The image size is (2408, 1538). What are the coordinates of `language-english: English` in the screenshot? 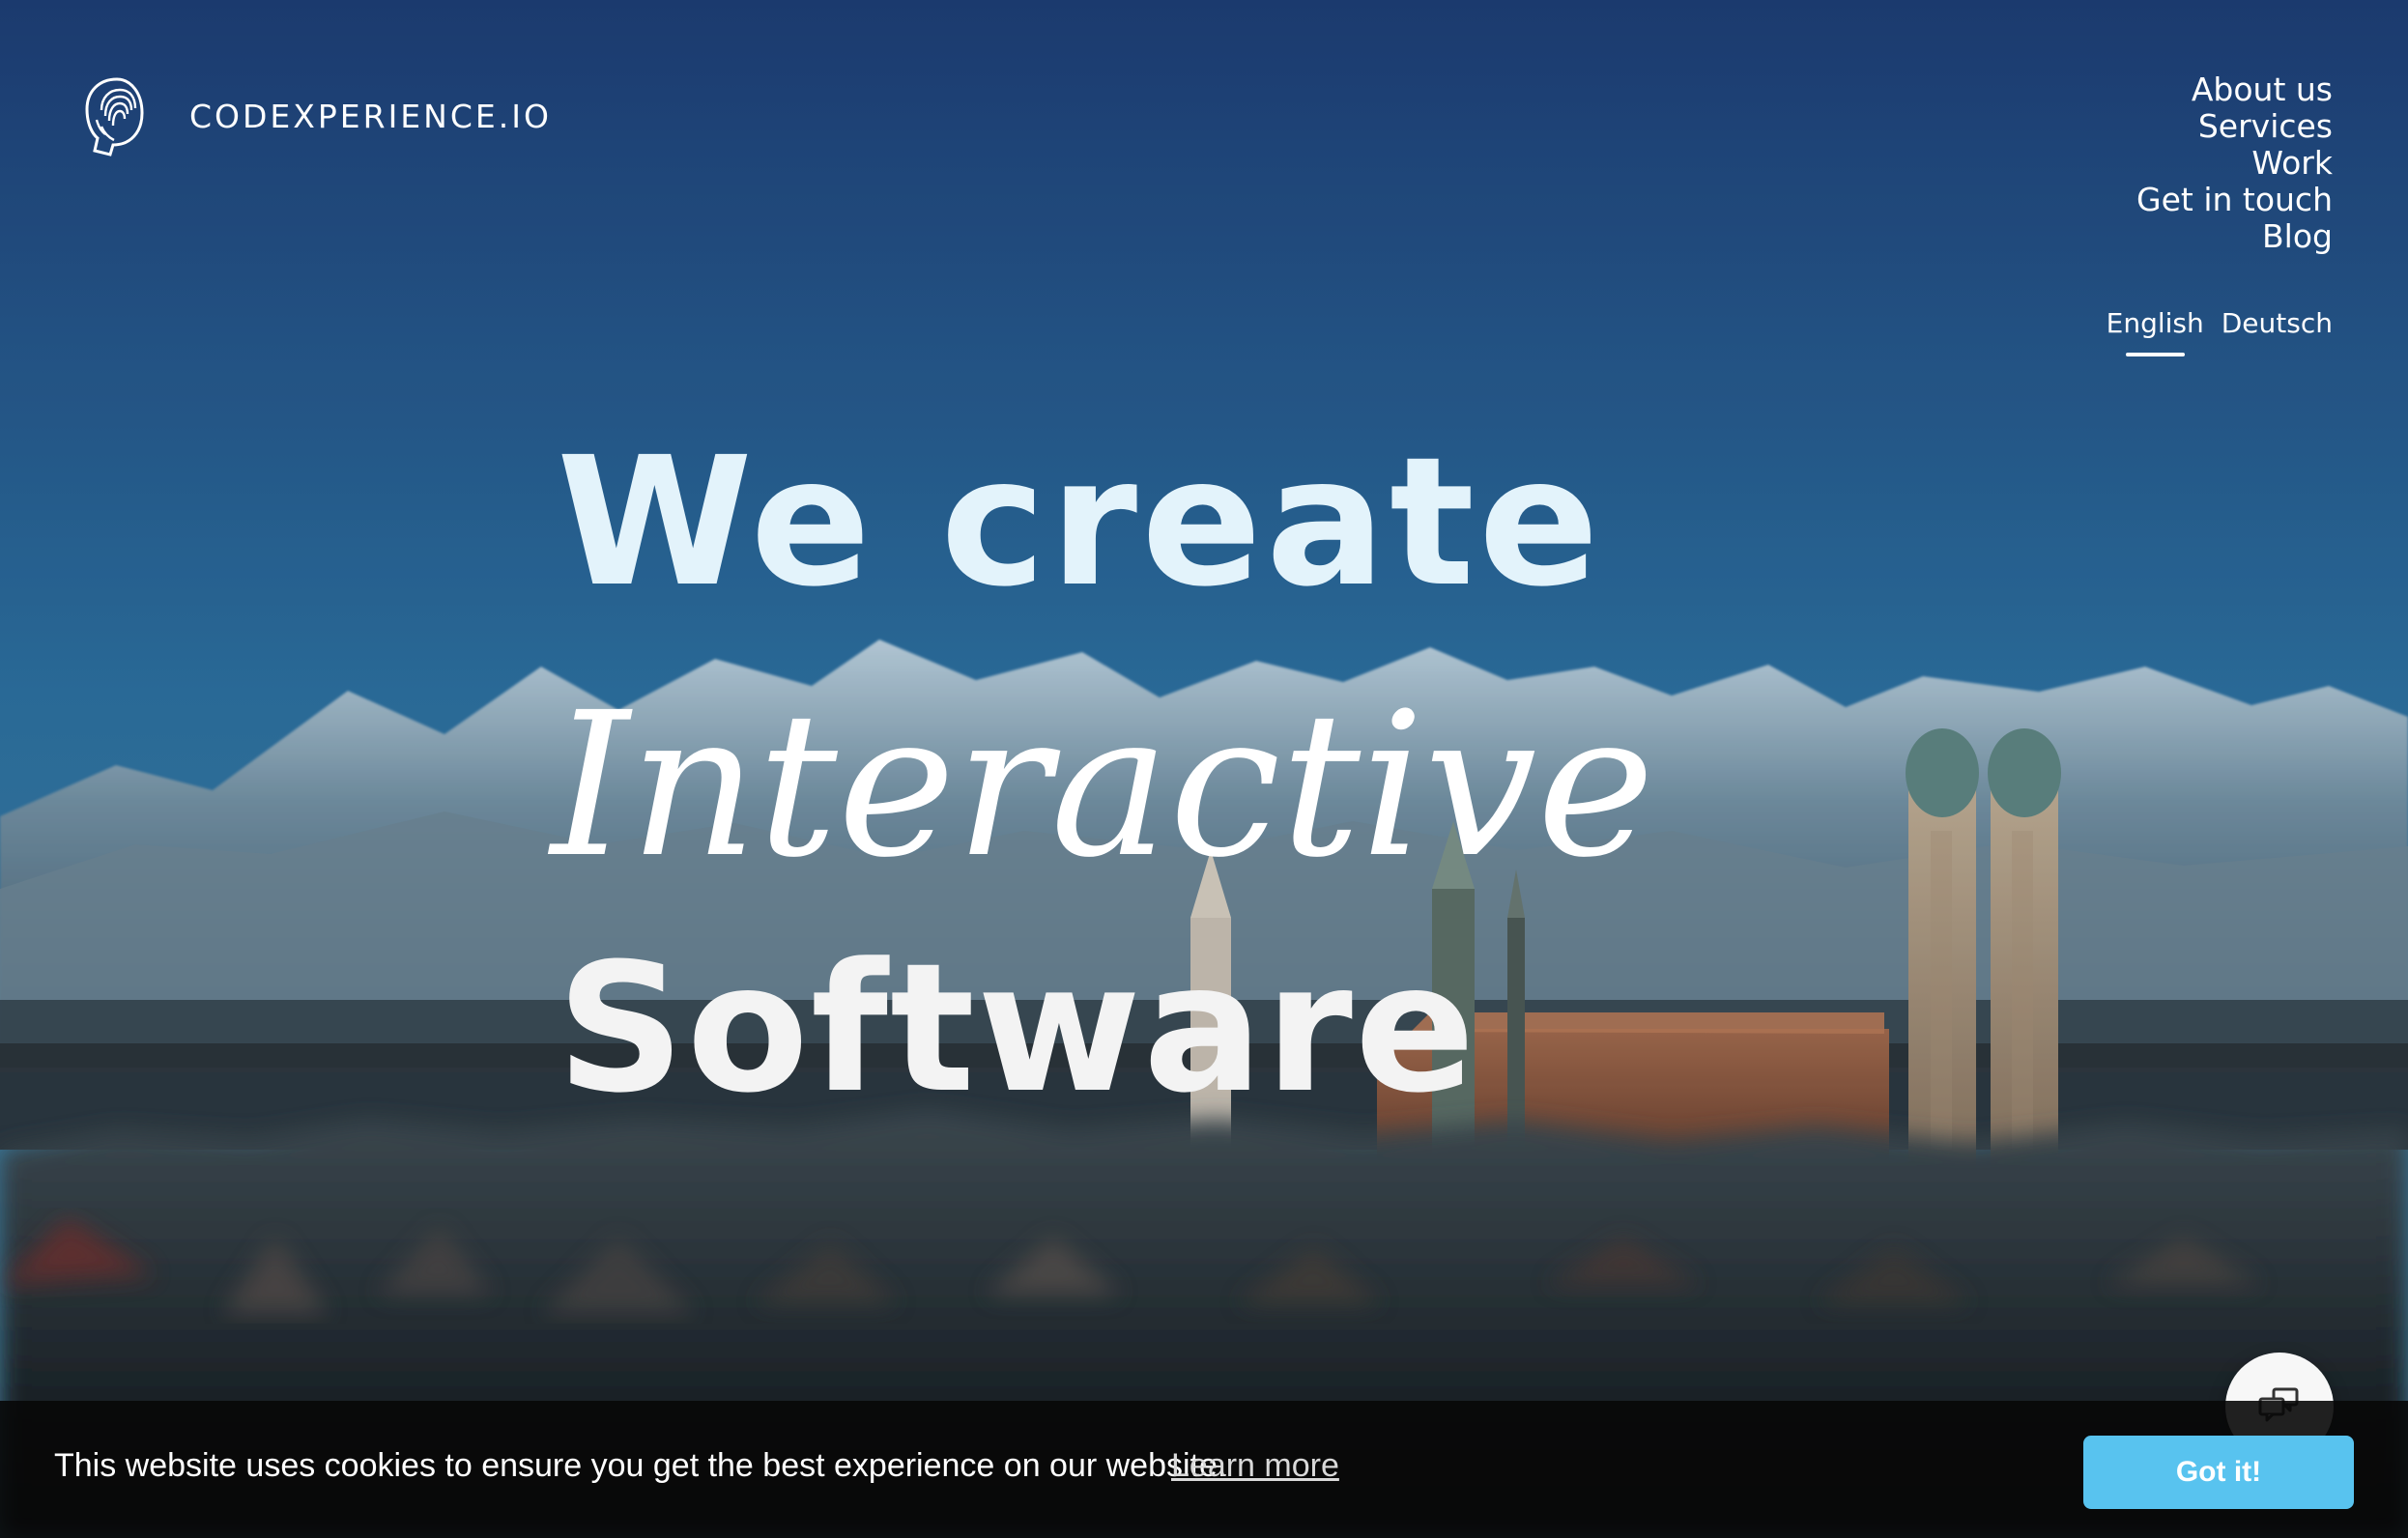 It's located at (2155, 331).